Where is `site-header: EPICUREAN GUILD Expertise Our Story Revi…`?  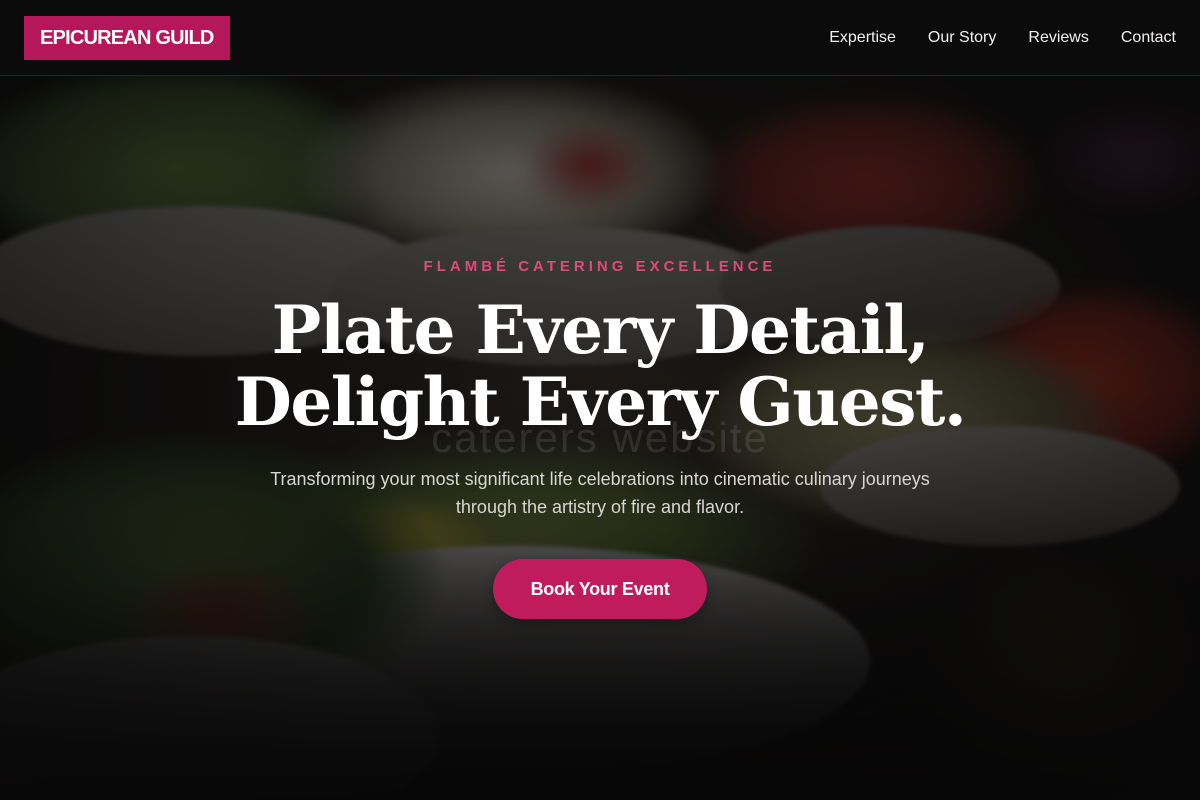 site-header: EPICUREAN GUILD Expertise Our Story Revi… is located at coordinates (600, 38).